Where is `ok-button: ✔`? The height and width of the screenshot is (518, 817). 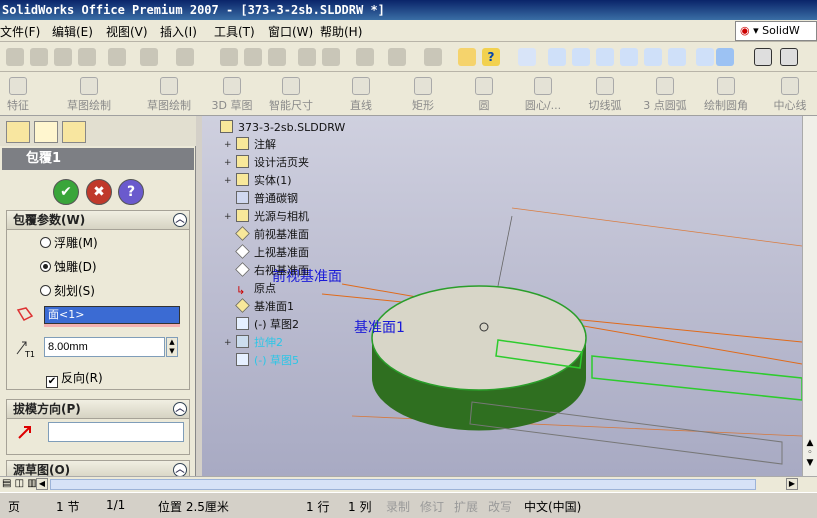
ok-button: ✔ is located at coordinates (66, 192).